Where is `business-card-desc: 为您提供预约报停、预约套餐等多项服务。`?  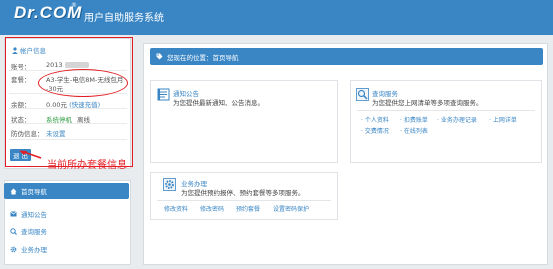
business-card-desc: 为您提供预约报停、预约套餐等多项服务。 is located at coordinates (243, 193).